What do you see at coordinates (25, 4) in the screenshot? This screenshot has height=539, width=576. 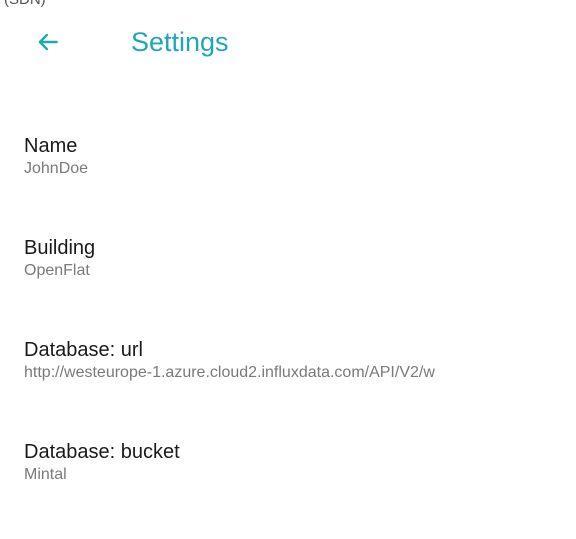 I see `status-partial-text: (SDN)` at bounding box center [25, 4].